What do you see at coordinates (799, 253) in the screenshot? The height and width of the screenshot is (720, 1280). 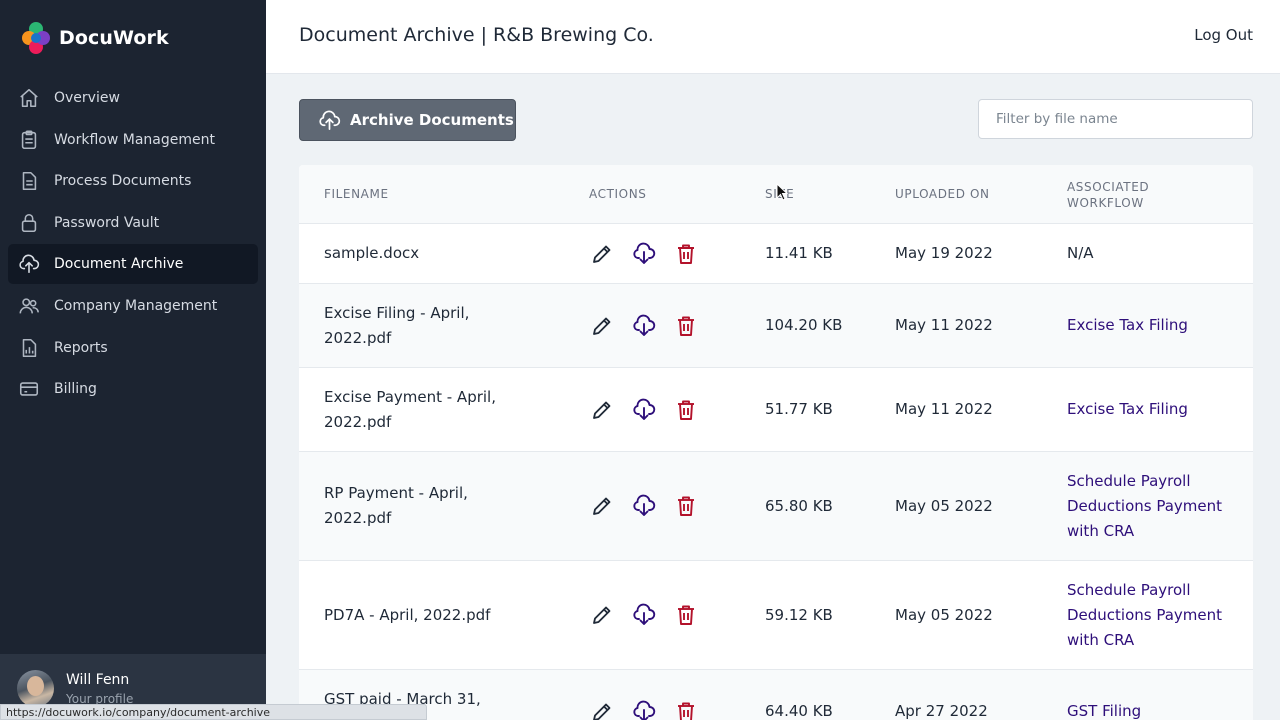 I see `size-cell: 11.41 KB` at bounding box center [799, 253].